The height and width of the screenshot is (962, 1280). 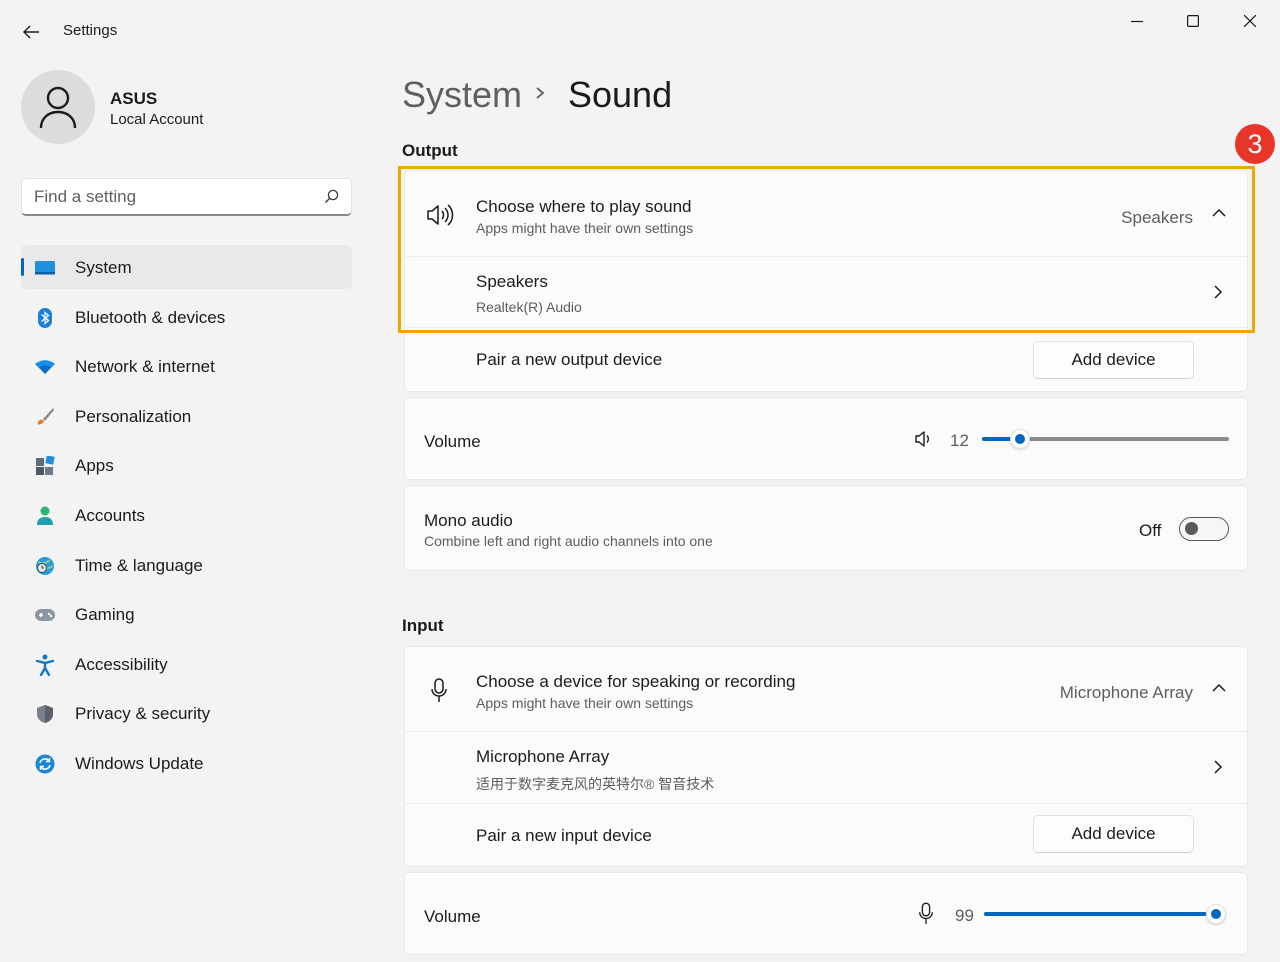 I want to click on back-button, so click(x=31, y=32).